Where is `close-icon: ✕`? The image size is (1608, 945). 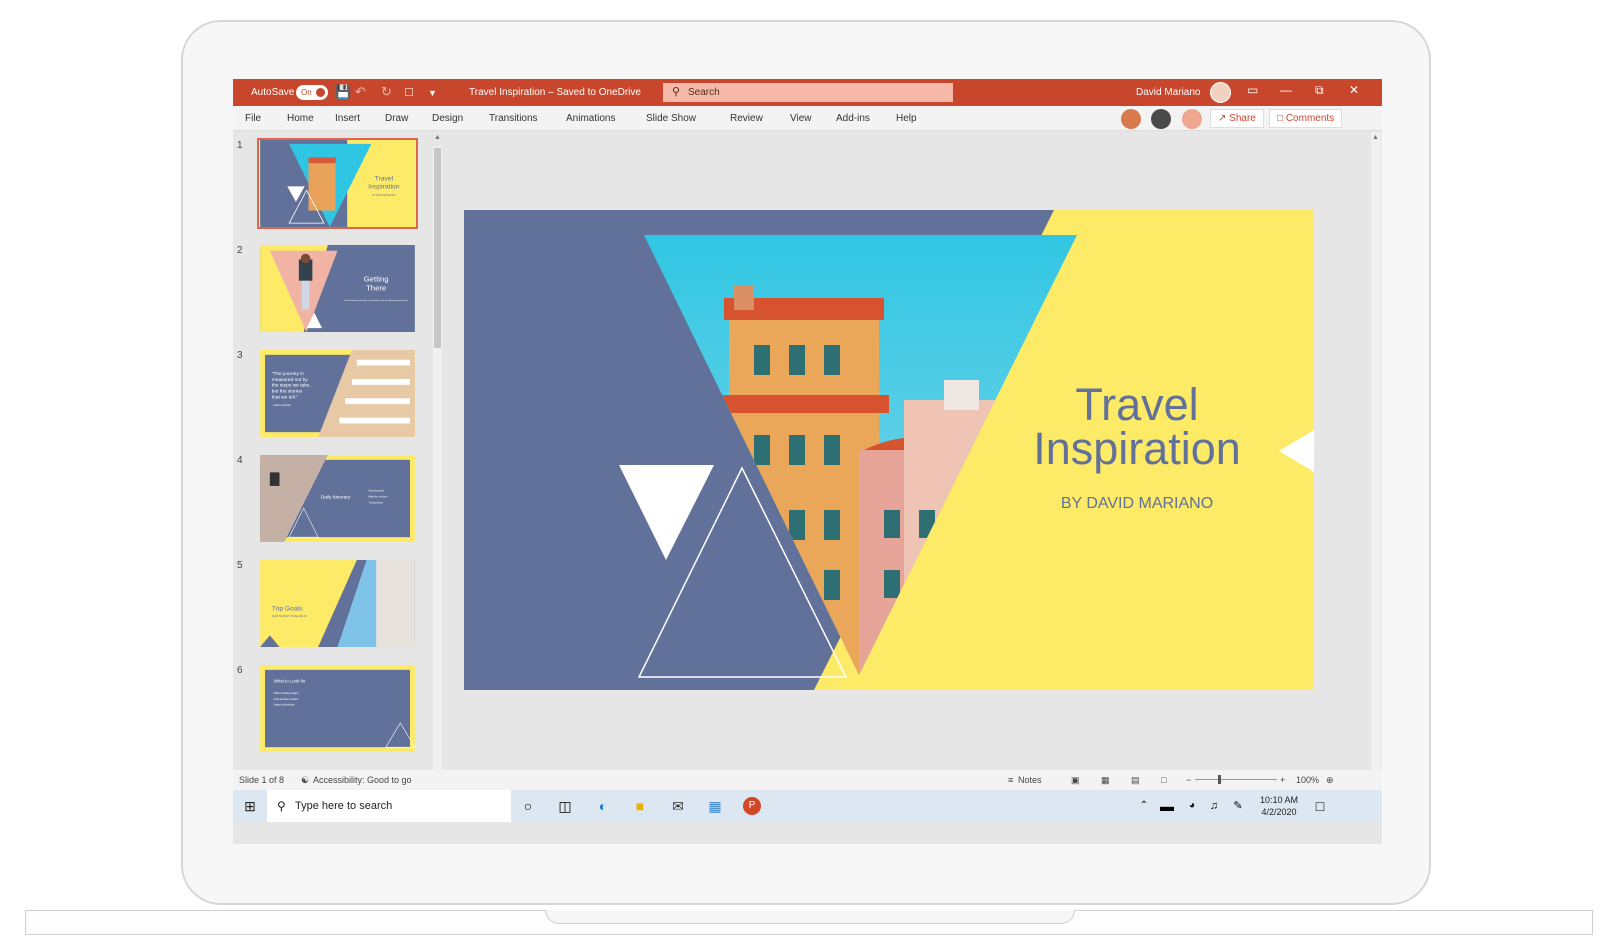
close-icon: ✕ is located at coordinates (1354, 90).